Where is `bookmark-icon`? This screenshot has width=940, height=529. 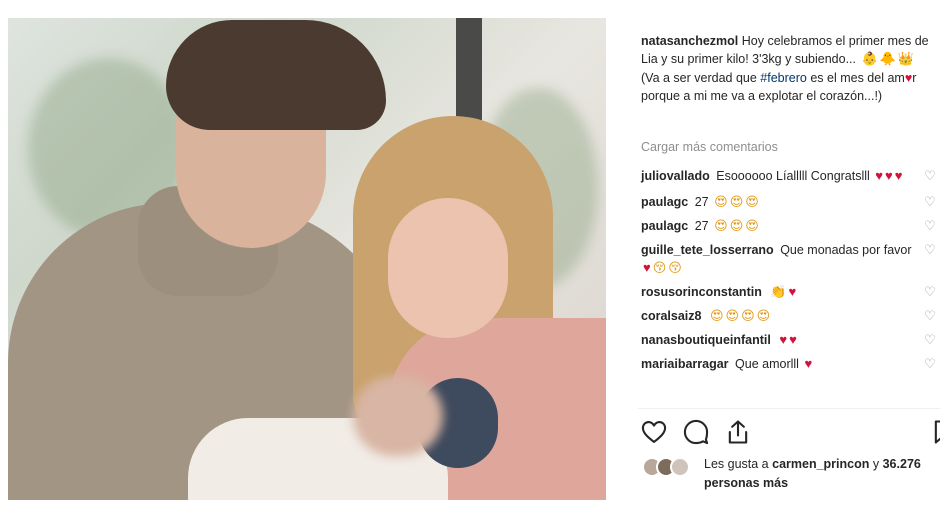 bookmark-icon is located at coordinates (937, 432).